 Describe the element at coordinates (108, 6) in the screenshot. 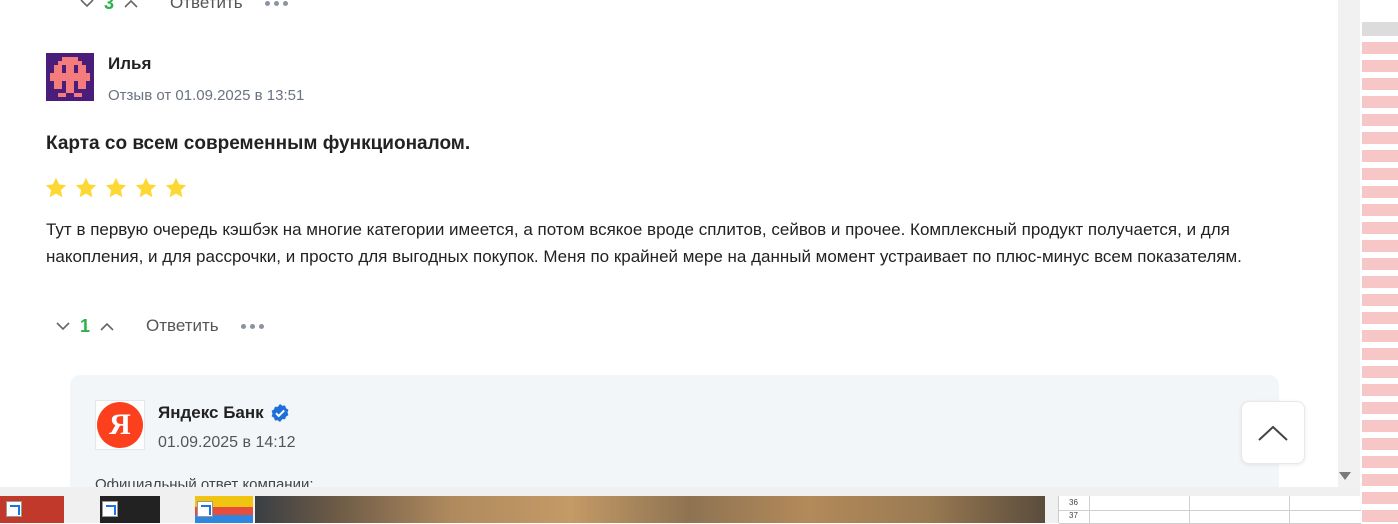

I see `vote-count: 3` at that location.